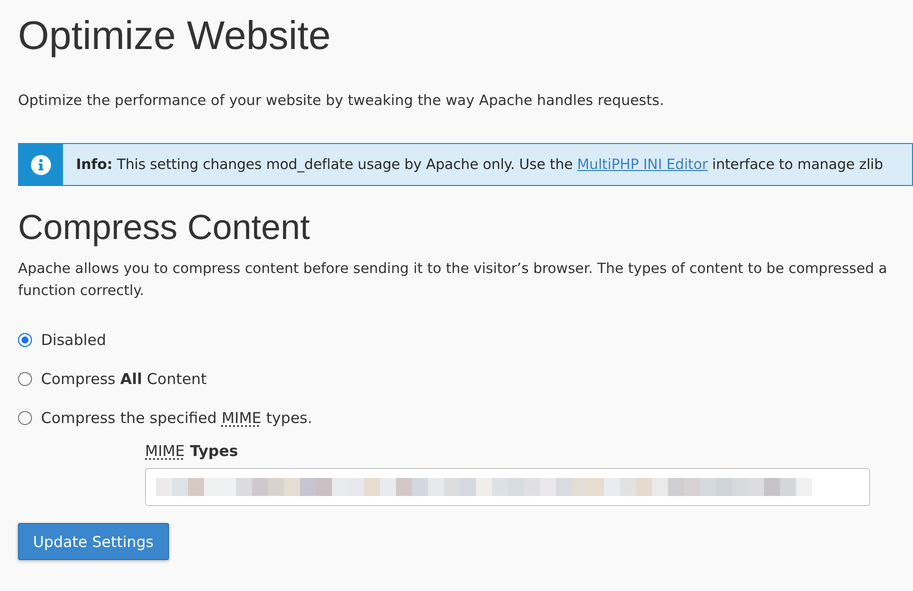  I want to click on option-label: Compress All Content, so click(124, 379).